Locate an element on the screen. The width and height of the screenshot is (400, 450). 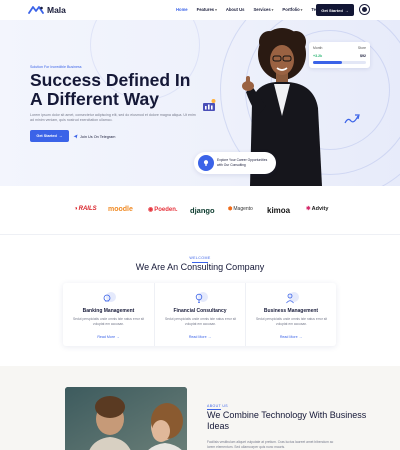
nav-about-us: About Us is located at coordinates (235, 9).